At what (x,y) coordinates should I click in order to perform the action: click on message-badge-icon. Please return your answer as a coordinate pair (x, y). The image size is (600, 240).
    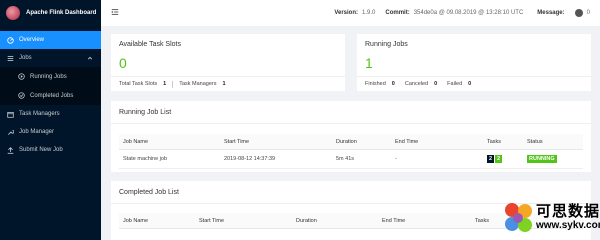
    Looking at the image, I should click on (578, 13).